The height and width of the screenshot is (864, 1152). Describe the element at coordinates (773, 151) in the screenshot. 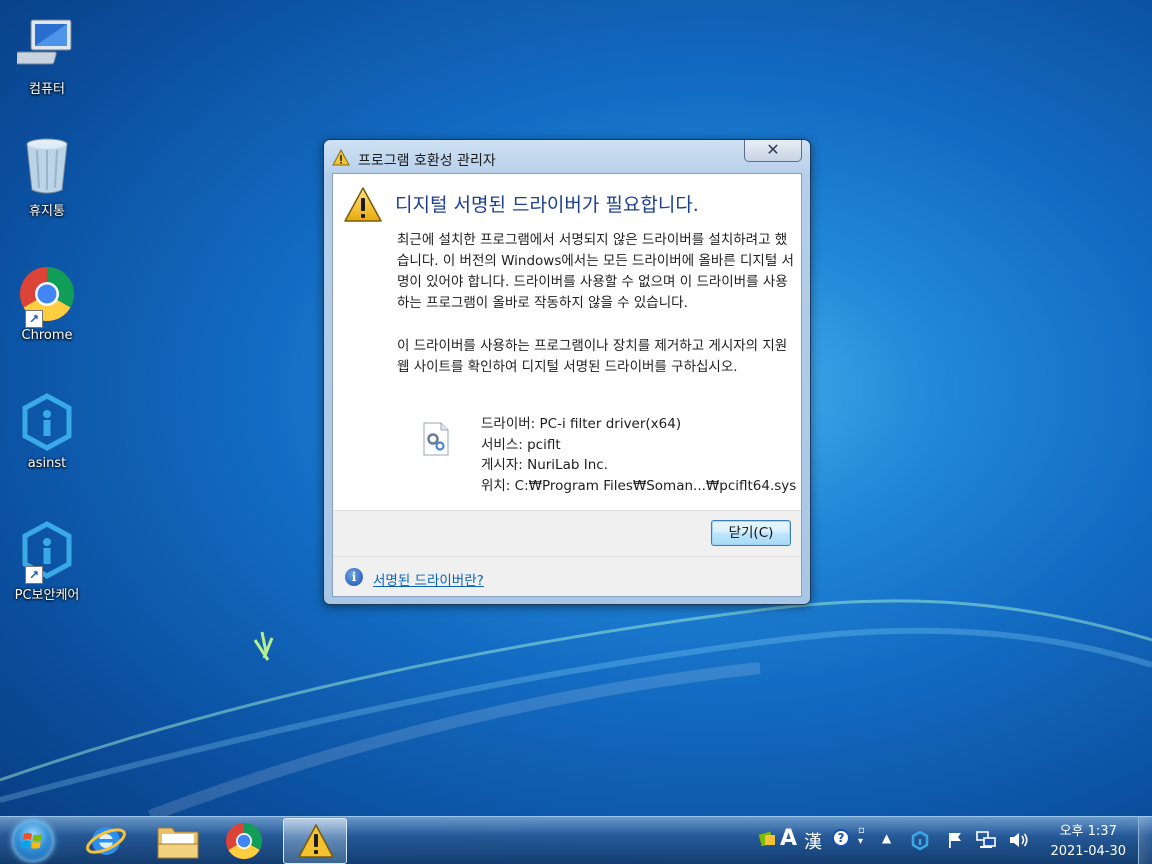

I see `window-close-button: ✕` at that location.